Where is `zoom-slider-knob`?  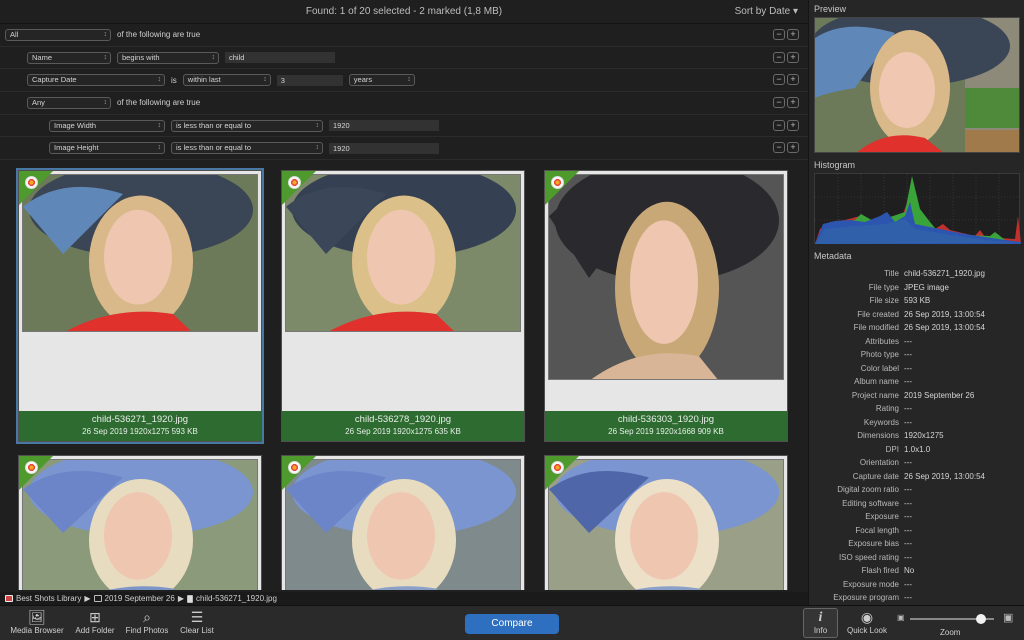
zoom-slider-knob is located at coordinates (981, 619).